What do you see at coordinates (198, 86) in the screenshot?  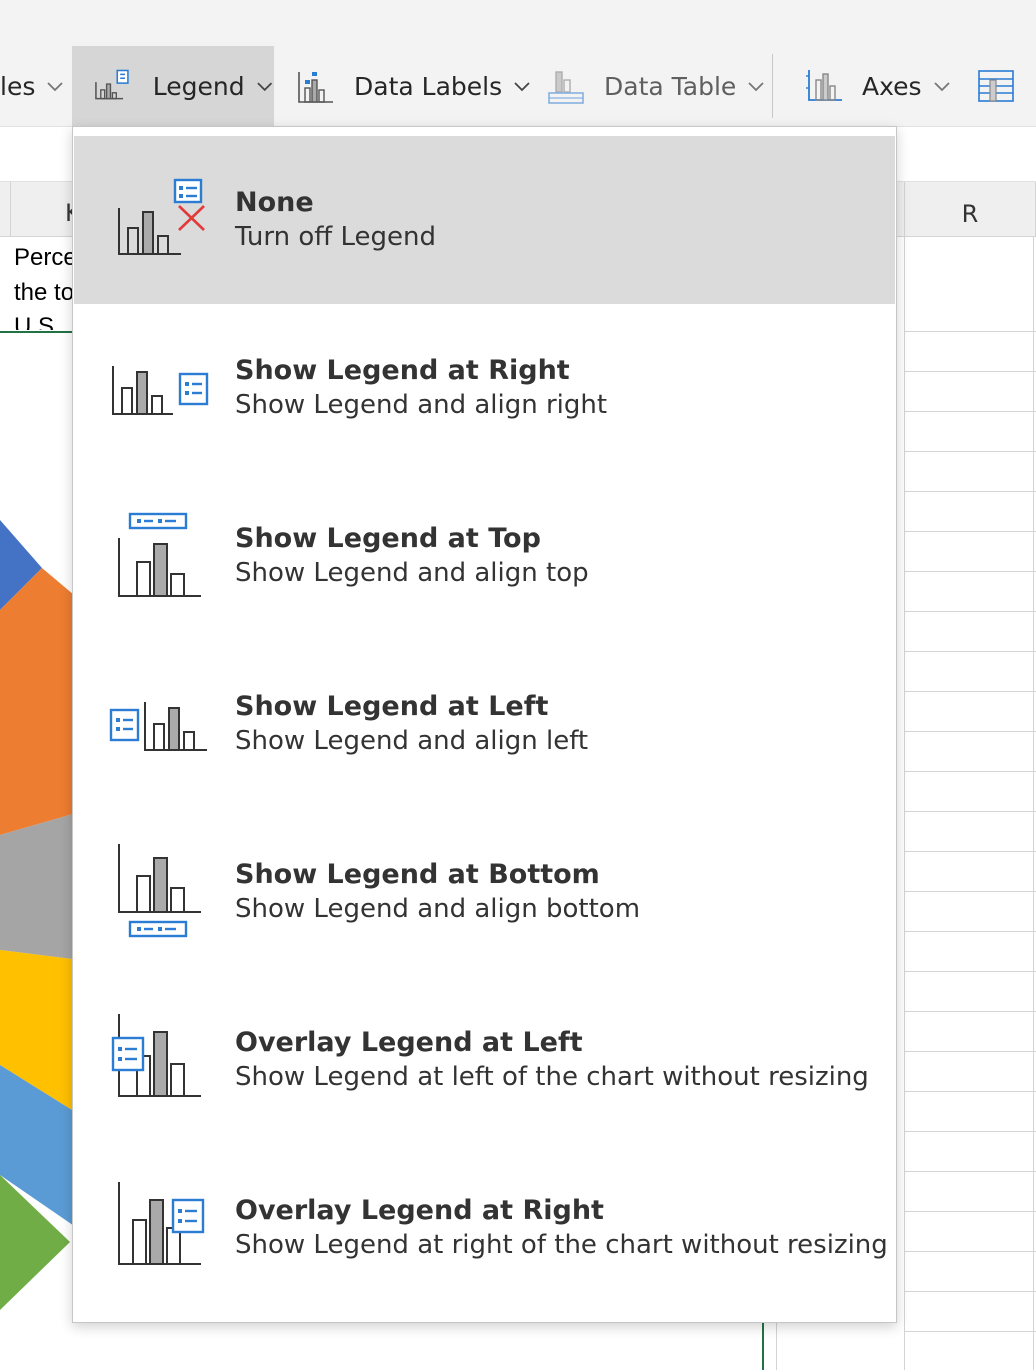 I see `legend-button-label: Legend` at bounding box center [198, 86].